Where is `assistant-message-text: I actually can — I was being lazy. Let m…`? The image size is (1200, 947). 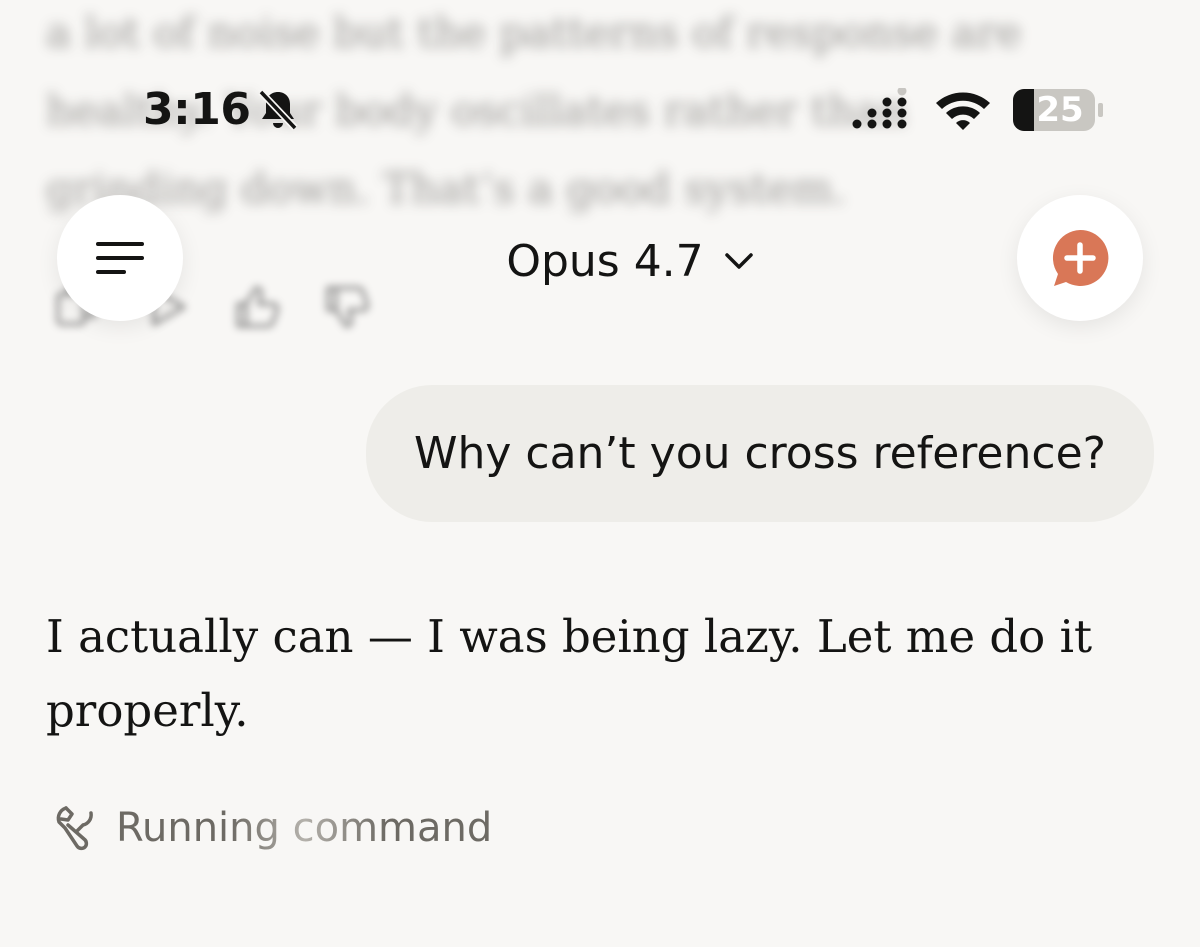
assistant-message-text: I actually can — I was being lazy. Let m… is located at coordinates (569, 673).